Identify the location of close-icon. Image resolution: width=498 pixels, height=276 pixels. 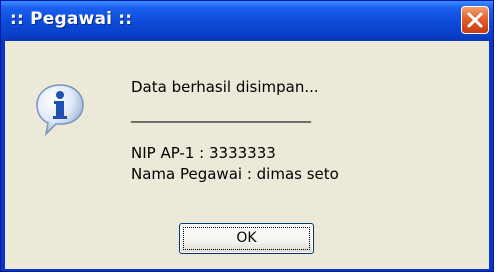
(475, 20).